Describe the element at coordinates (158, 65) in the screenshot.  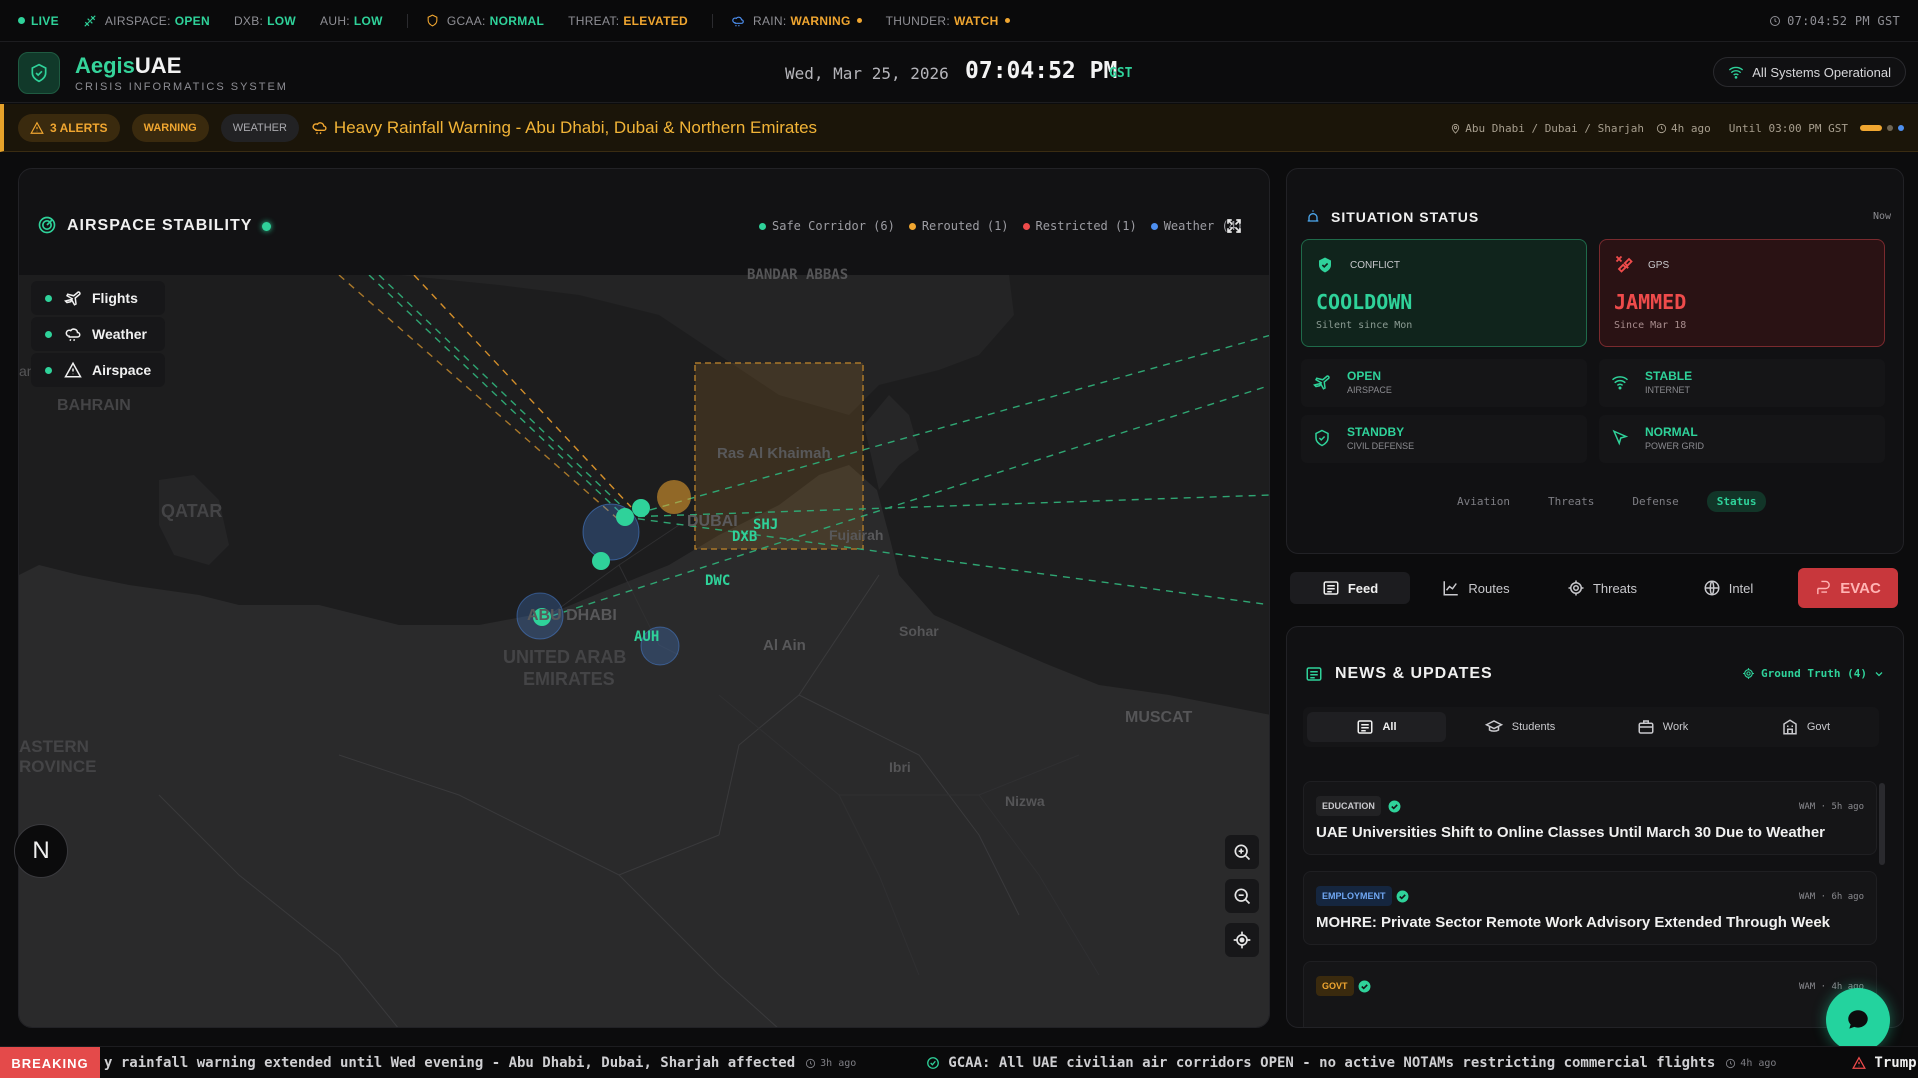
I see `brand-name-b: UAE` at that location.